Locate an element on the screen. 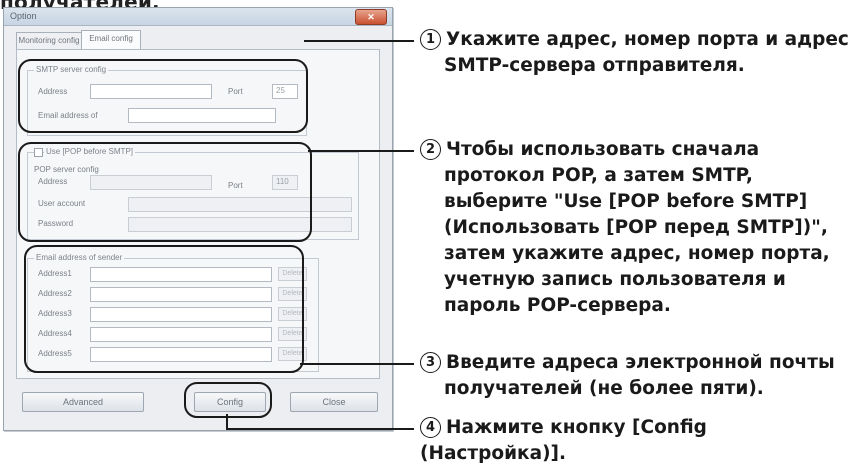  annotation-line: затем укажите адрес, номер порта, is located at coordinates (637, 253).